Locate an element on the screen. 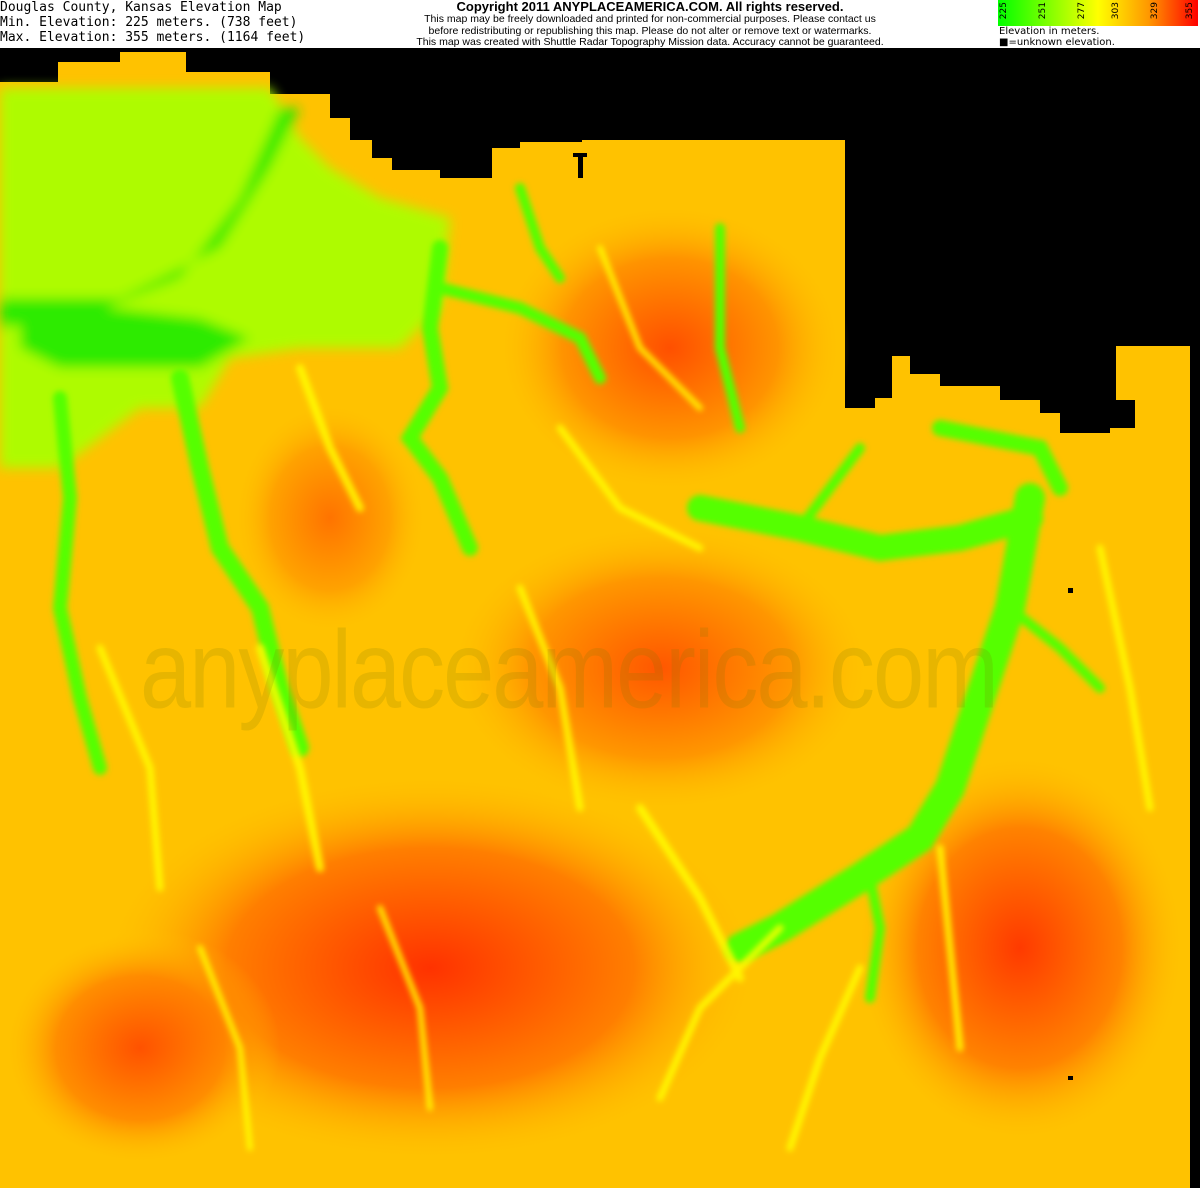  max-elevation-text: Max. Elevation: 355 meters. (1164 feet) is located at coordinates (153, 37).